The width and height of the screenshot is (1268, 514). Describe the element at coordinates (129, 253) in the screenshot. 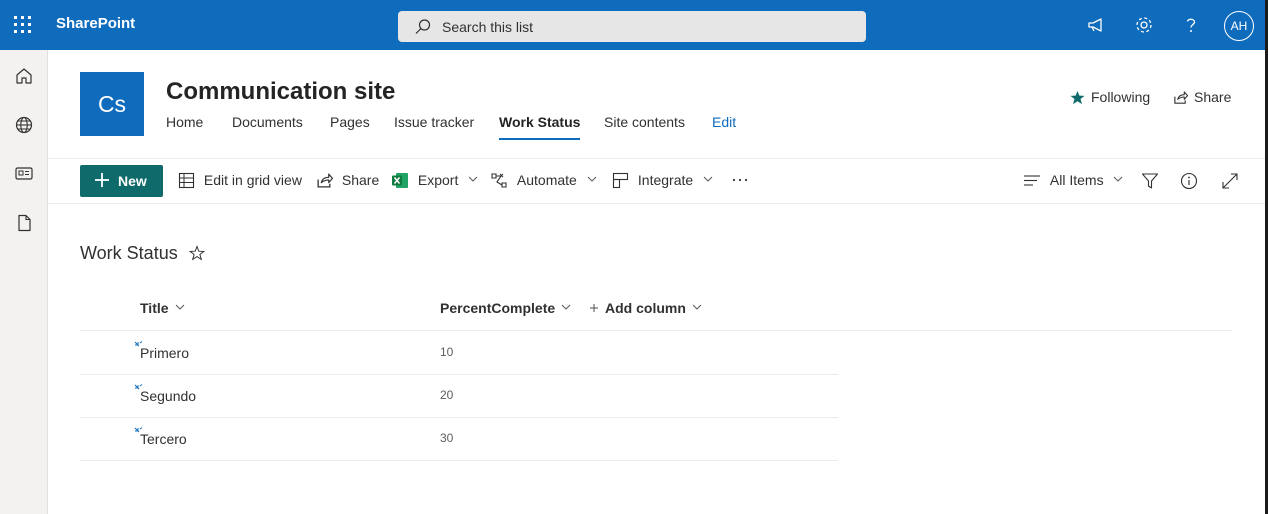

I see `list-title: Work Status` at that location.